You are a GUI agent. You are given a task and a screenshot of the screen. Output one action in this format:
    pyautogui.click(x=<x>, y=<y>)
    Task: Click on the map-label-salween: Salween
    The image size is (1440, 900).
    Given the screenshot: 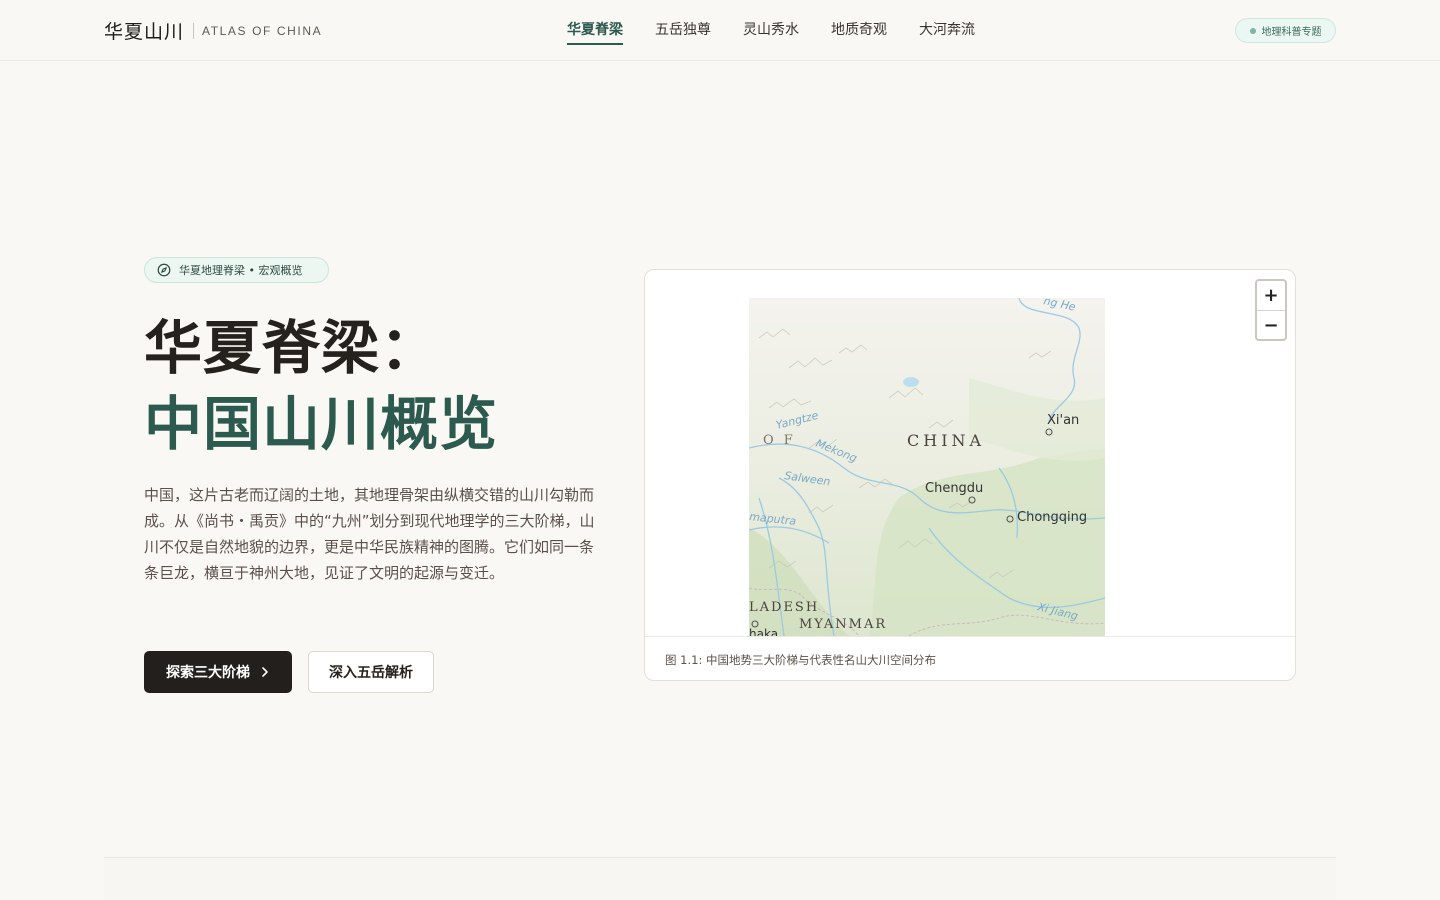 What is the action you would take?
    pyautogui.click(x=808, y=478)
    